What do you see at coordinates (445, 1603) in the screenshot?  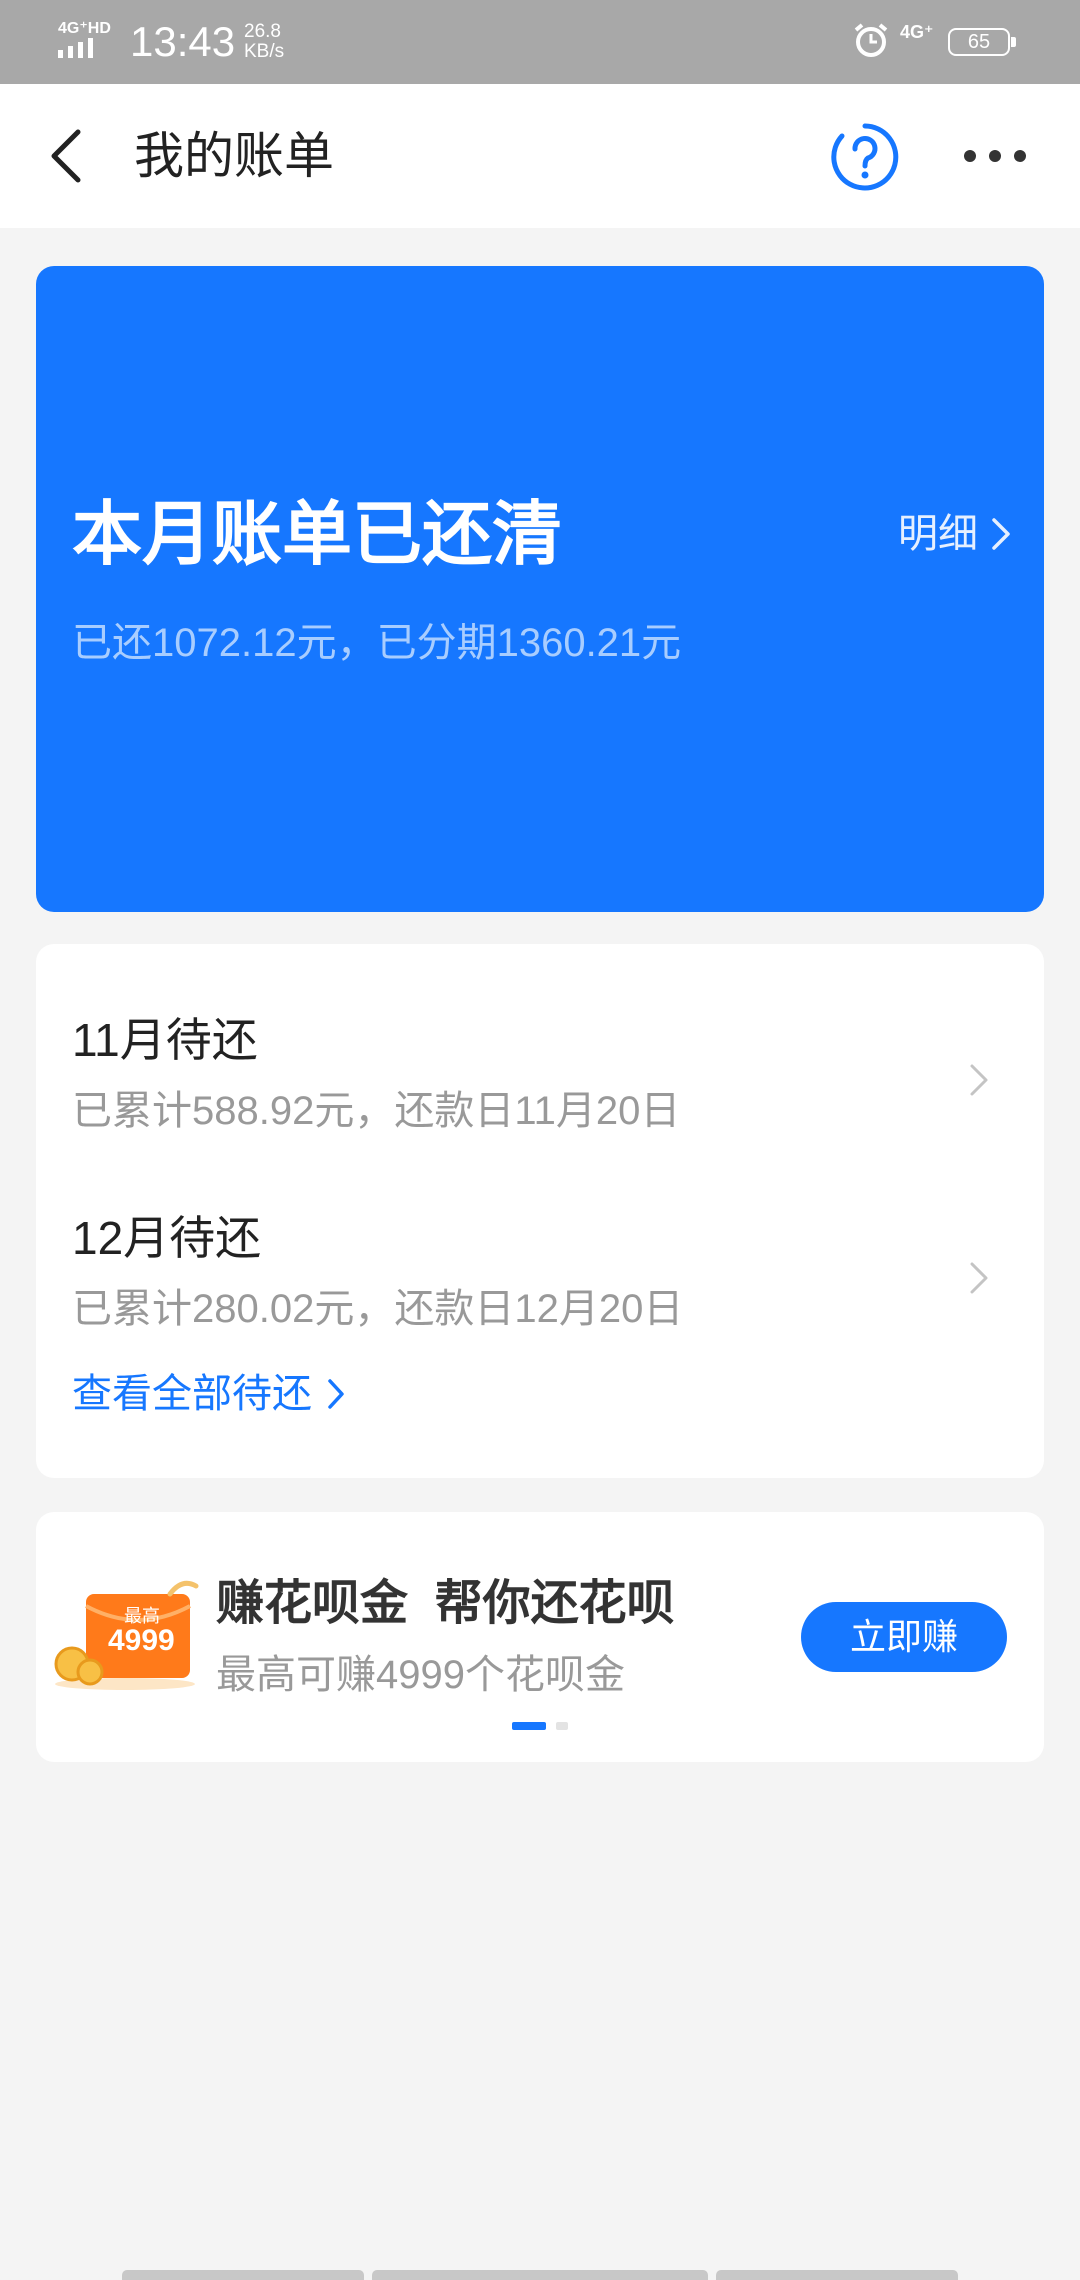 I see `promo-title: 赚花呗金 帮你还花呗` at bounding box center [445, 1603].